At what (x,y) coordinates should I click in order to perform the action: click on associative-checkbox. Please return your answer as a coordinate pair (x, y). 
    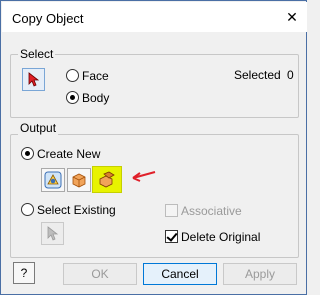
    Looking at the image, I should click on (171, 210).